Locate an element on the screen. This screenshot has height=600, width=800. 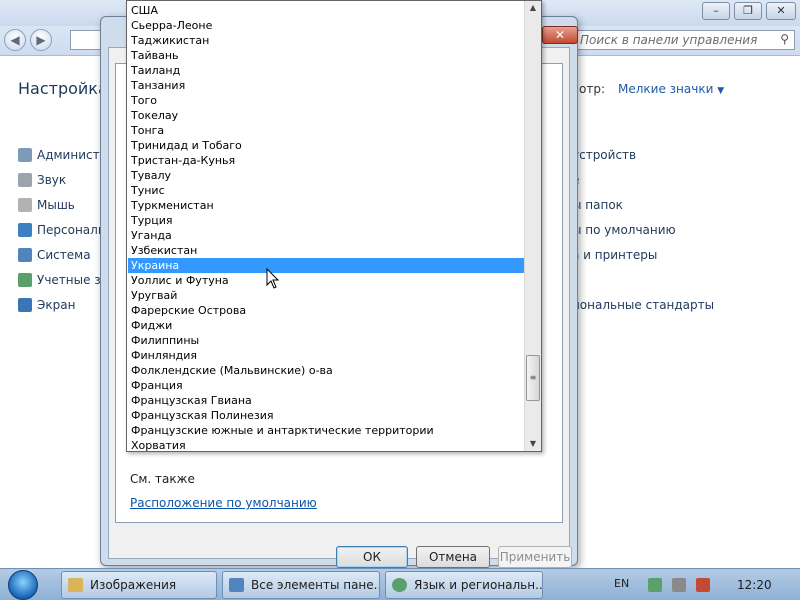
dropdown-option: Французская Полинезия is located at coordinates (326, 415).